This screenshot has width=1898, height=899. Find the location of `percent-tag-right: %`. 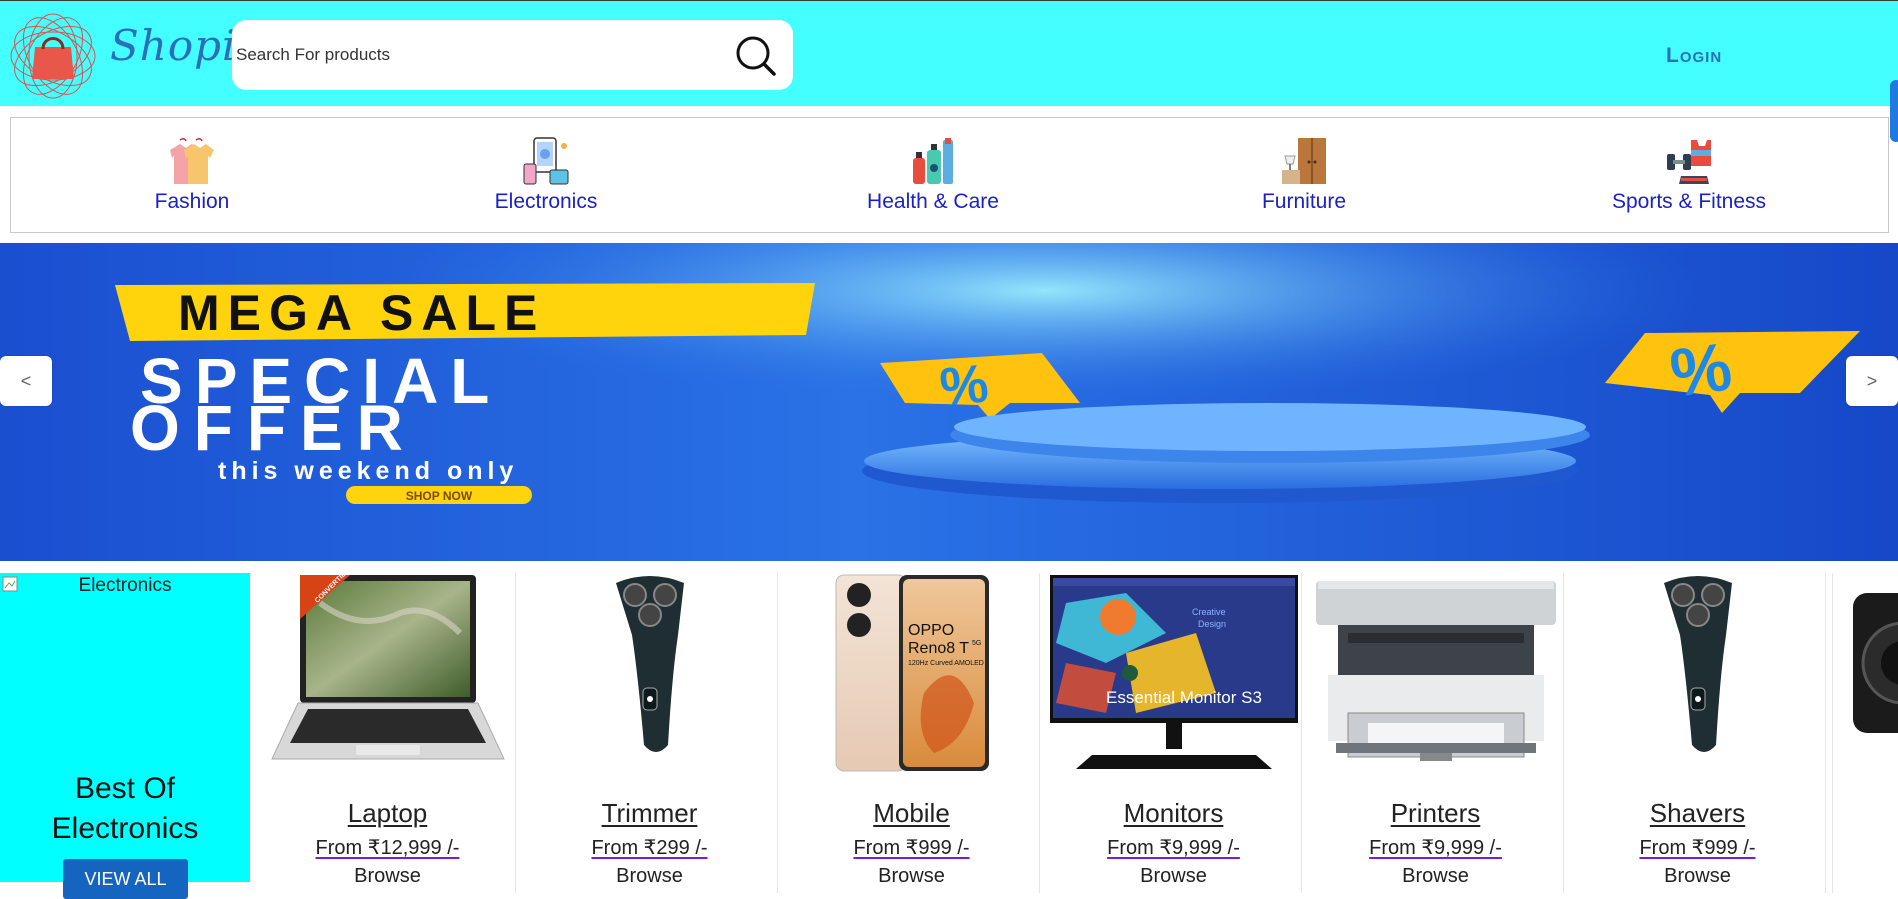

percent-tag-right: % is located at coordinates (1701, 370).